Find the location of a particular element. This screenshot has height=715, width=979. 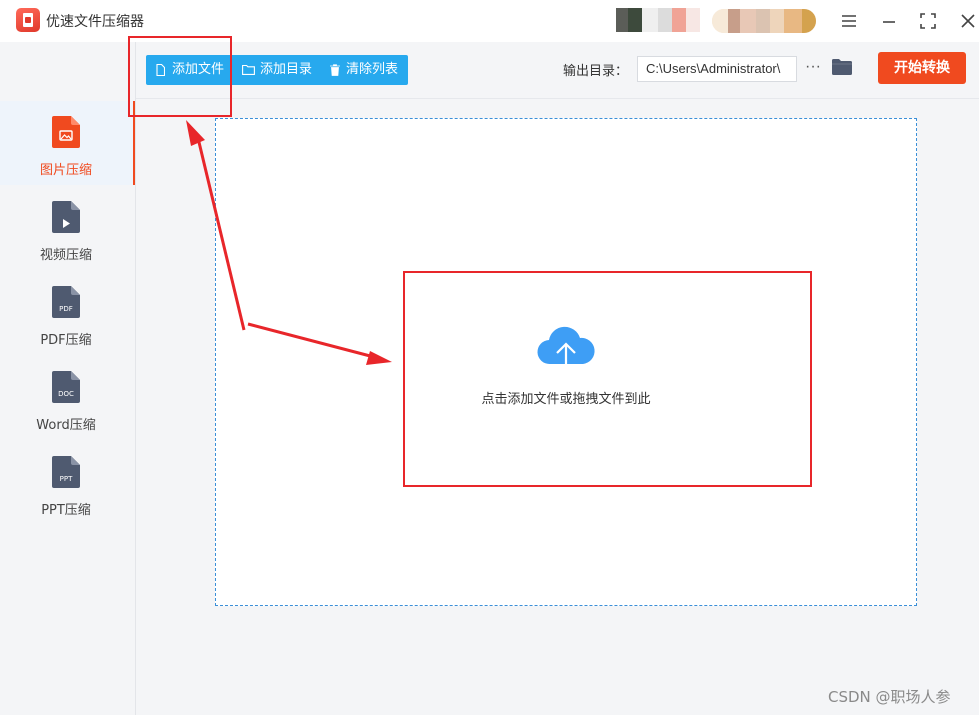

open-folder-icon is located at coordinates (842, 68).